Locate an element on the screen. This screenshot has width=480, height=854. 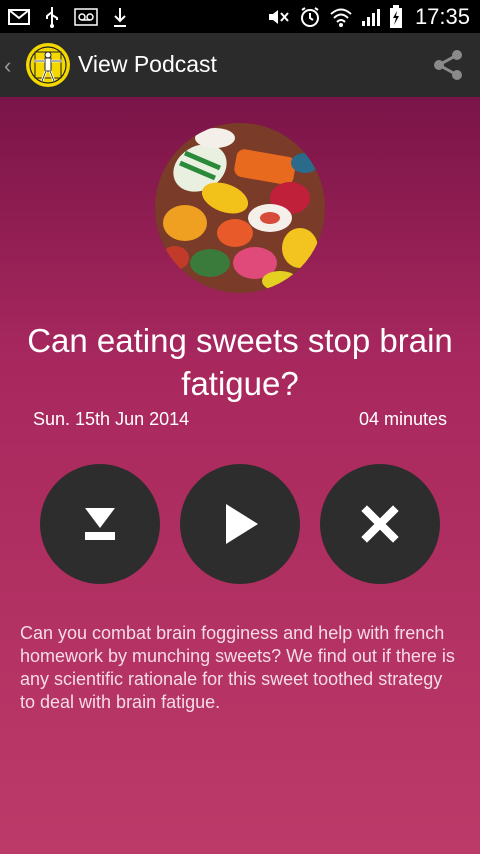
download-button is located at coordinates (100, 524).